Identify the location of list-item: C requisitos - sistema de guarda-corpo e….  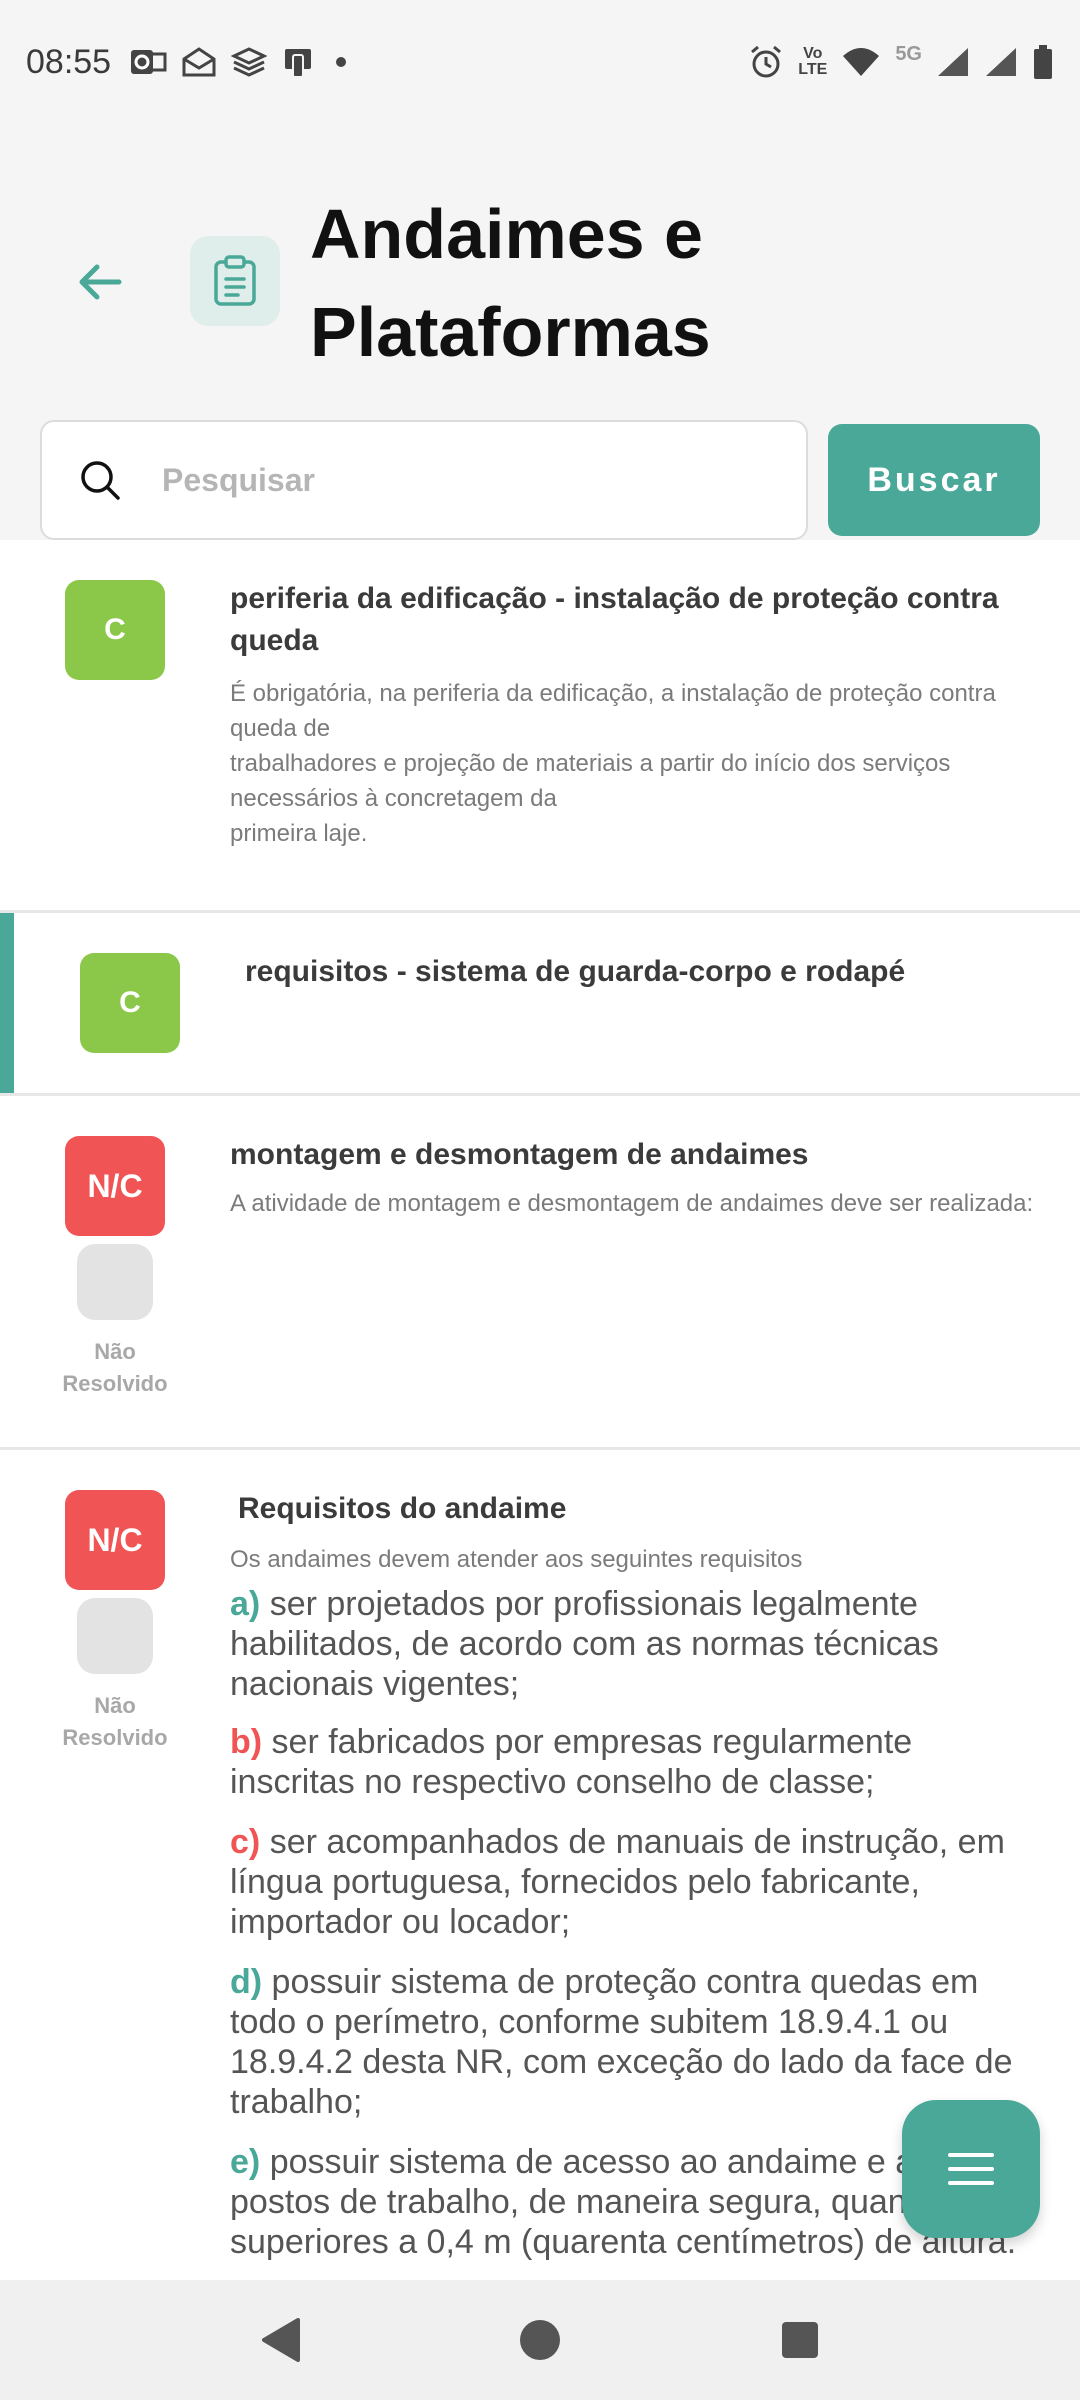
(540, 1004).